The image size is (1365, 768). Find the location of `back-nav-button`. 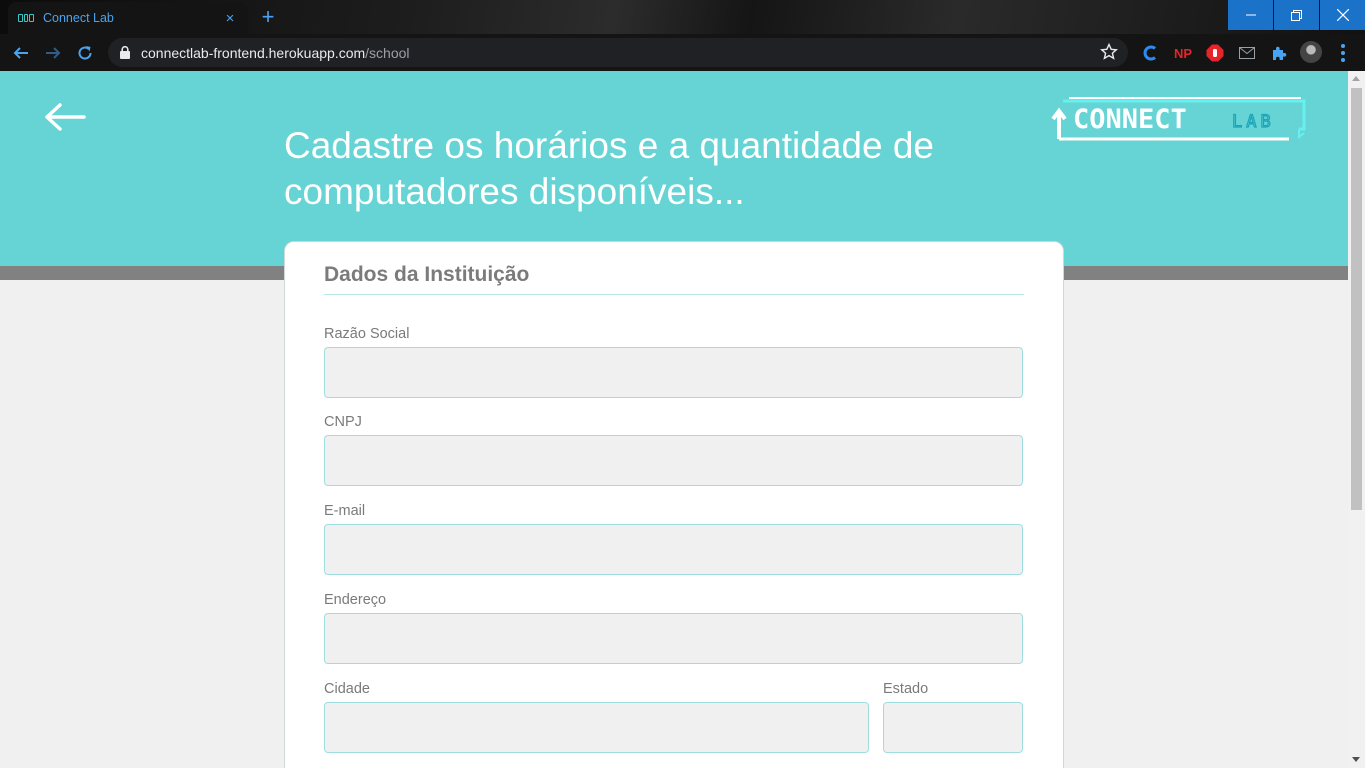

back-nav-button is located at coordinates (21, 53).